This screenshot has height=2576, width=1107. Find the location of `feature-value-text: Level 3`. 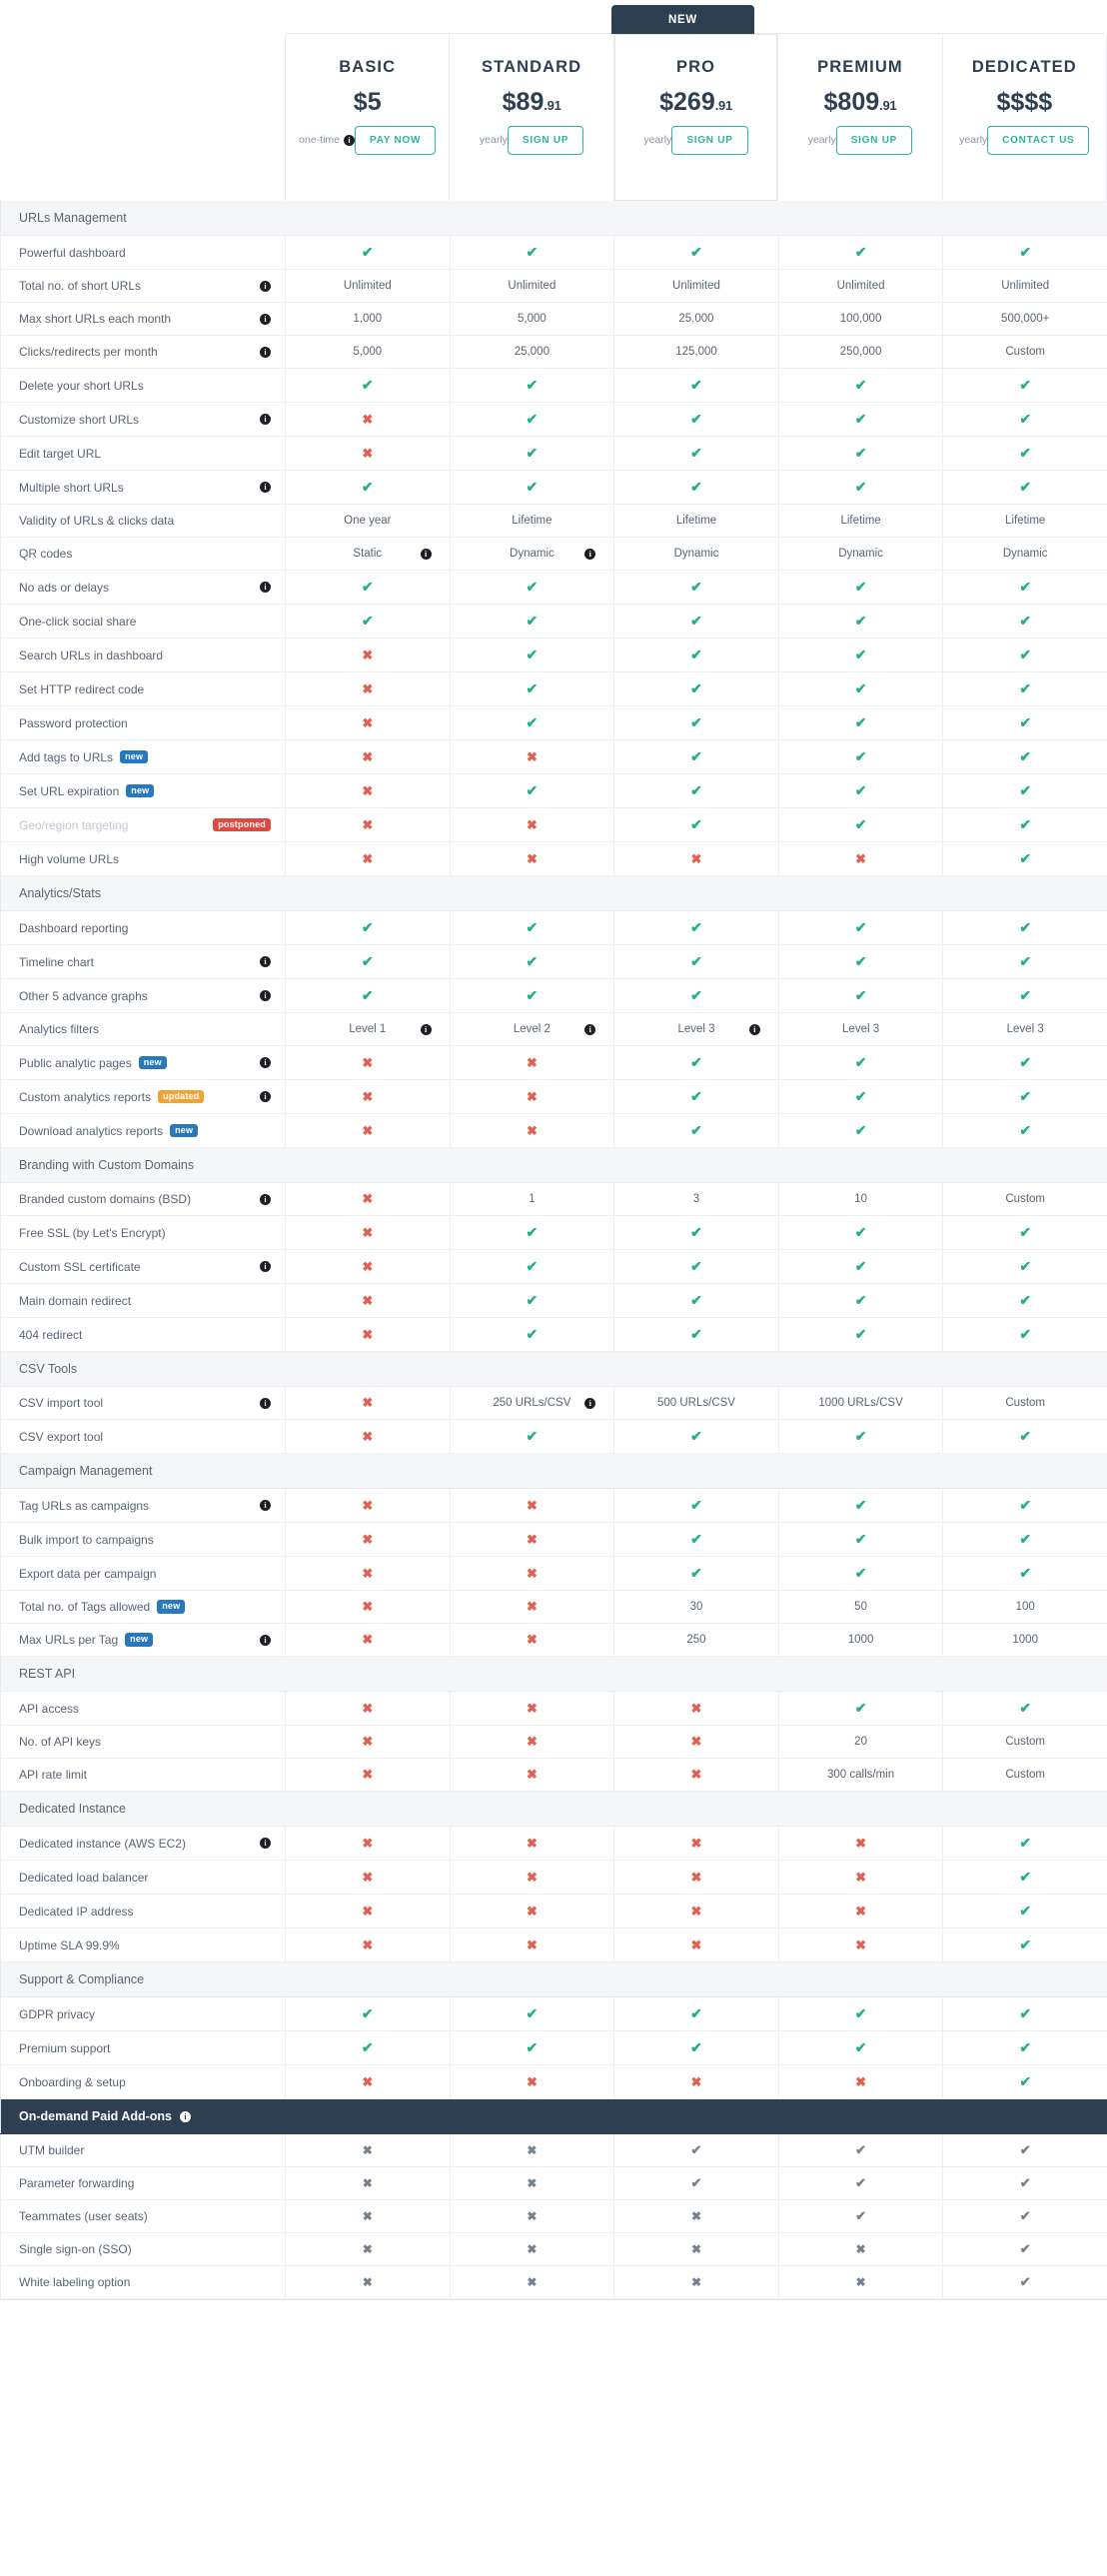

feature-value-text: Level 3 is located at coordinates (1025, 1029).